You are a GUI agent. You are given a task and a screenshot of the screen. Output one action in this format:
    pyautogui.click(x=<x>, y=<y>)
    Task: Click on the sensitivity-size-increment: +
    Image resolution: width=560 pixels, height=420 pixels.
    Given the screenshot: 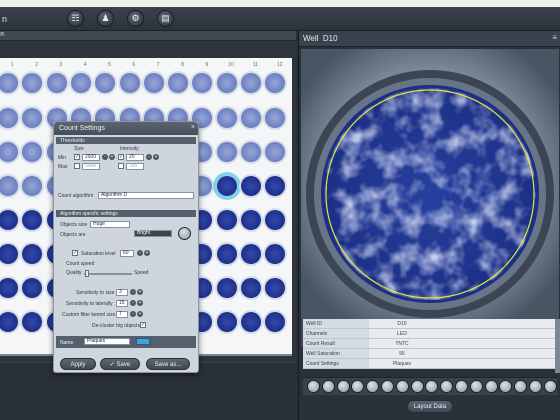 What is the action you would take?
    pyautogui.click(x=140, y=292)
    